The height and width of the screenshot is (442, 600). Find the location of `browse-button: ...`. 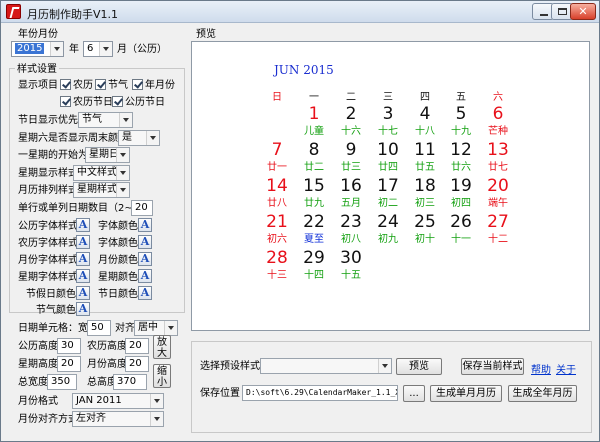

browse-button: ... is located at coordinates (414, 393).